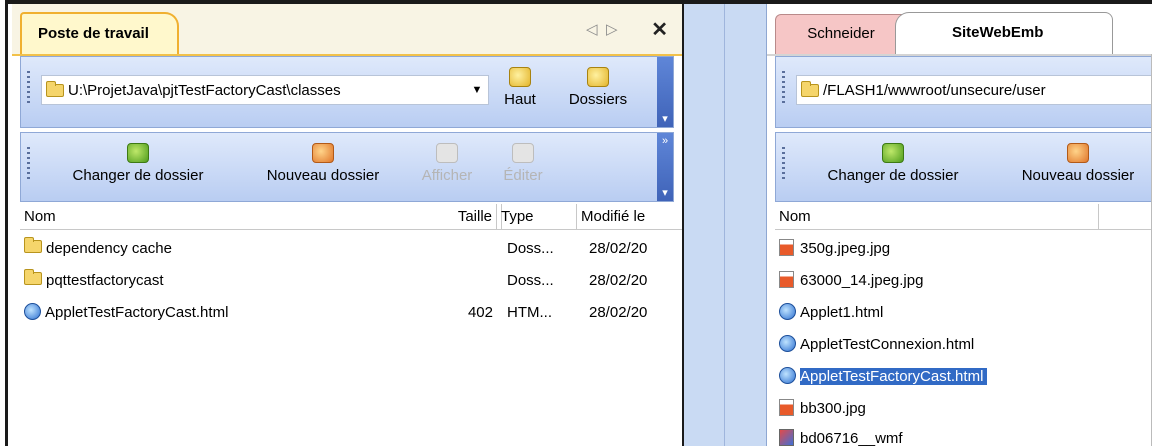 This screenshot has height=446, width=1152. I want to click on table-row: dependency cache Doss... 28/02/20, so click(351, 249).